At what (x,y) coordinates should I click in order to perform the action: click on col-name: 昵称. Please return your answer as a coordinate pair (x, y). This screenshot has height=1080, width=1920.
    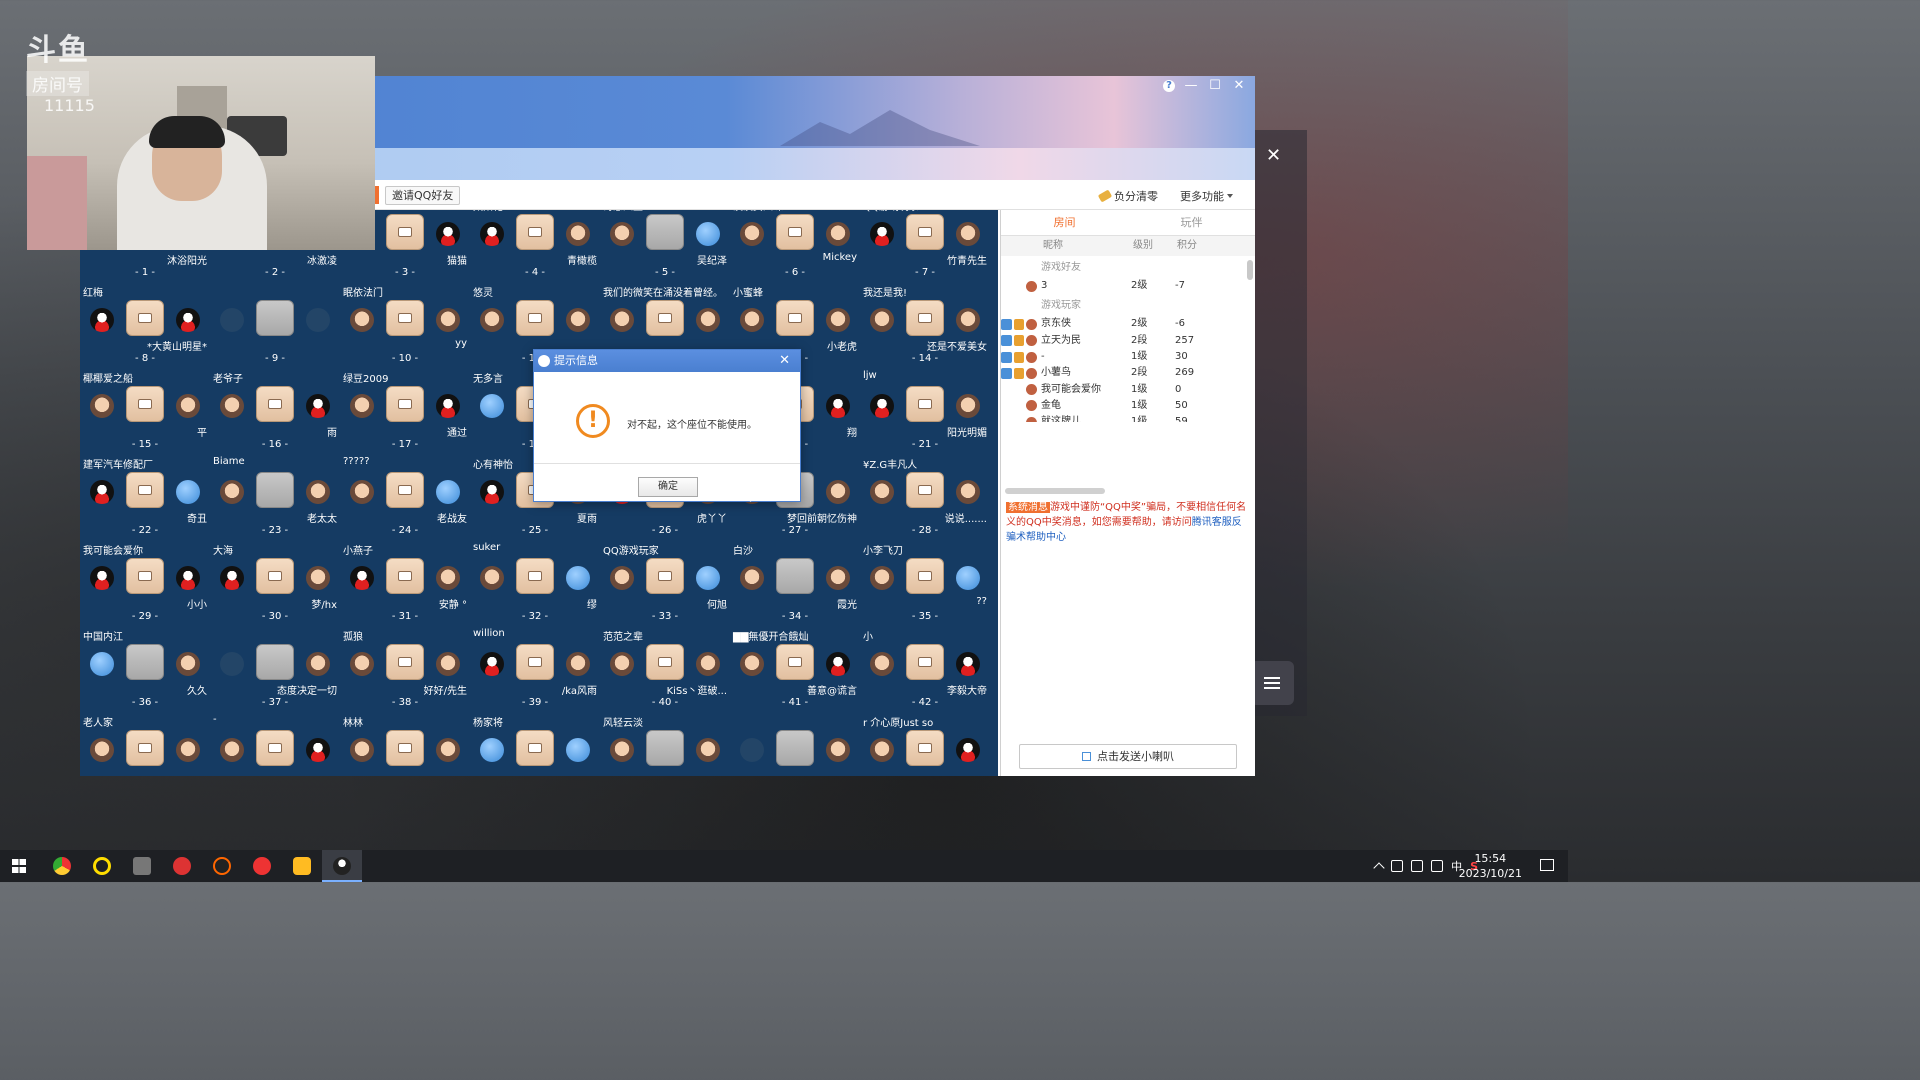
    Looking at the image, I should click on (1088, 246).